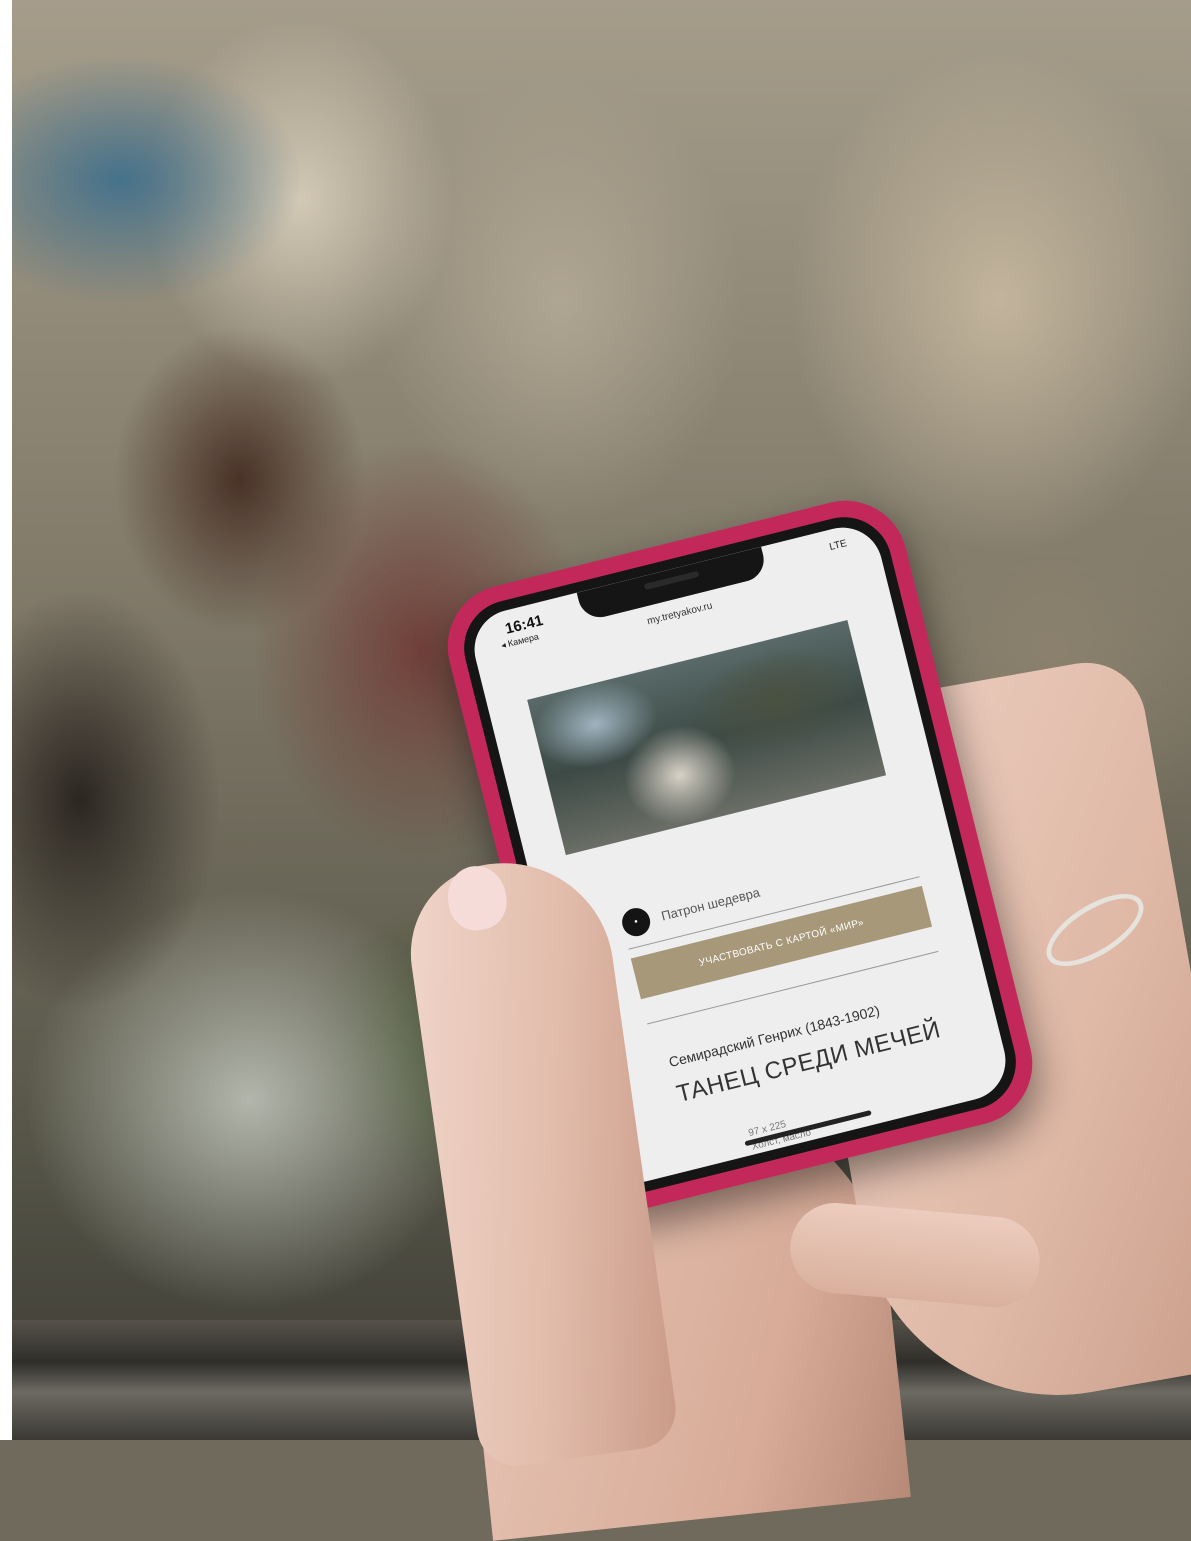  I want to click on patron-logo-icon: ●, so click(636, 922).